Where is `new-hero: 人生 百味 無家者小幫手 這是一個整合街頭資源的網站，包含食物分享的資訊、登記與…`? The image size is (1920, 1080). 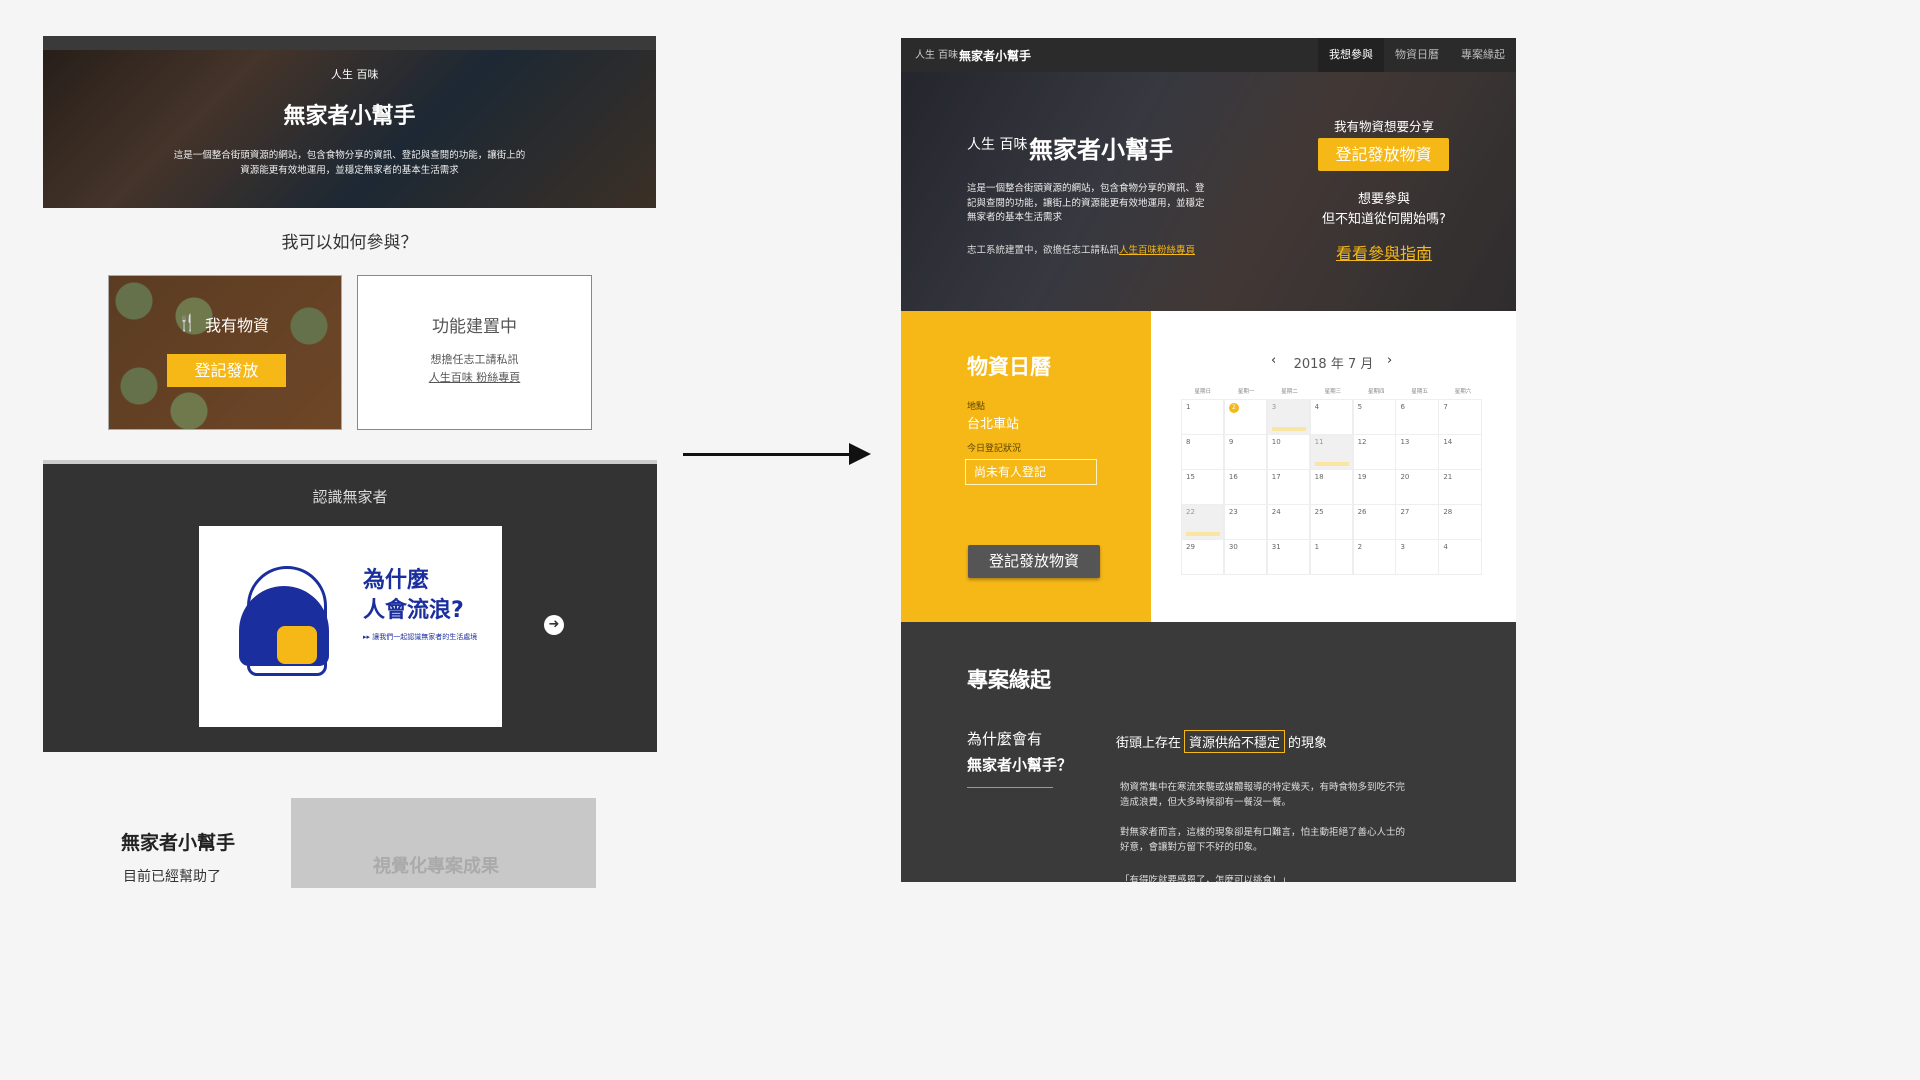 new-hero: 人生 百味 無家者小幫手 這是一個整合街頭資源的網站，包含食物分享的資訊、登記與… is located at coordinates (1208, 191).